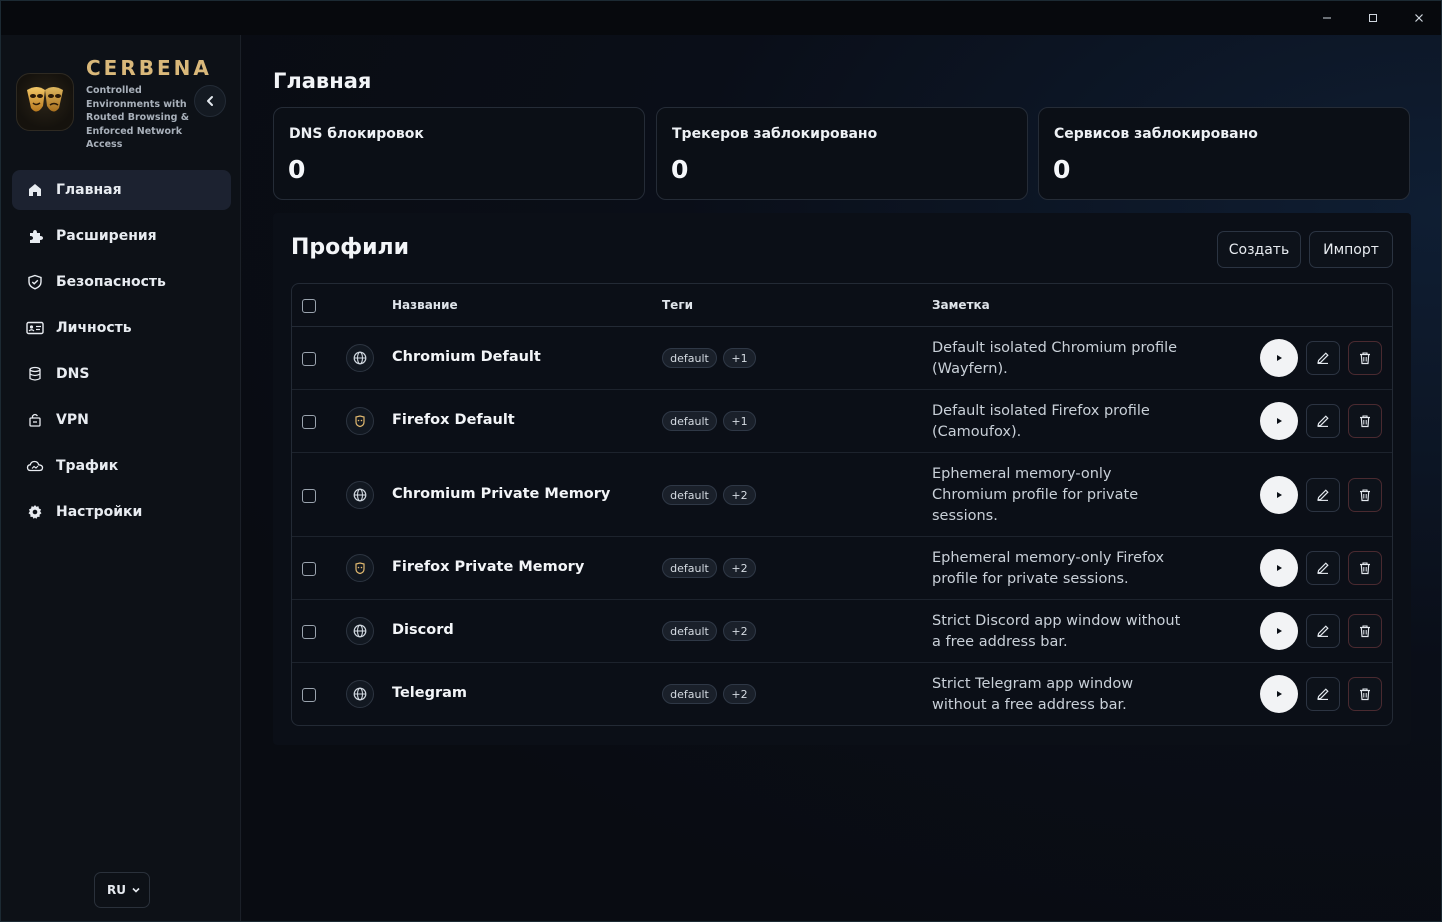 This screenshot has height=922, width=1442. I want to click on sidebar-item-extensions: Расширения, so click(121, 236).